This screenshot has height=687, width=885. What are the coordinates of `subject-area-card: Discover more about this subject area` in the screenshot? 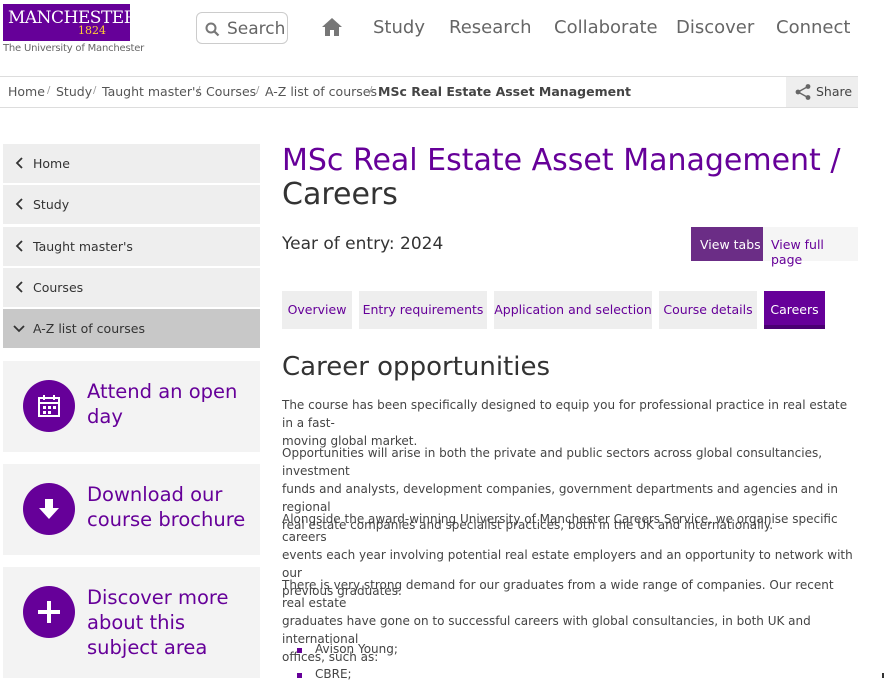 It's located at (131, 622).